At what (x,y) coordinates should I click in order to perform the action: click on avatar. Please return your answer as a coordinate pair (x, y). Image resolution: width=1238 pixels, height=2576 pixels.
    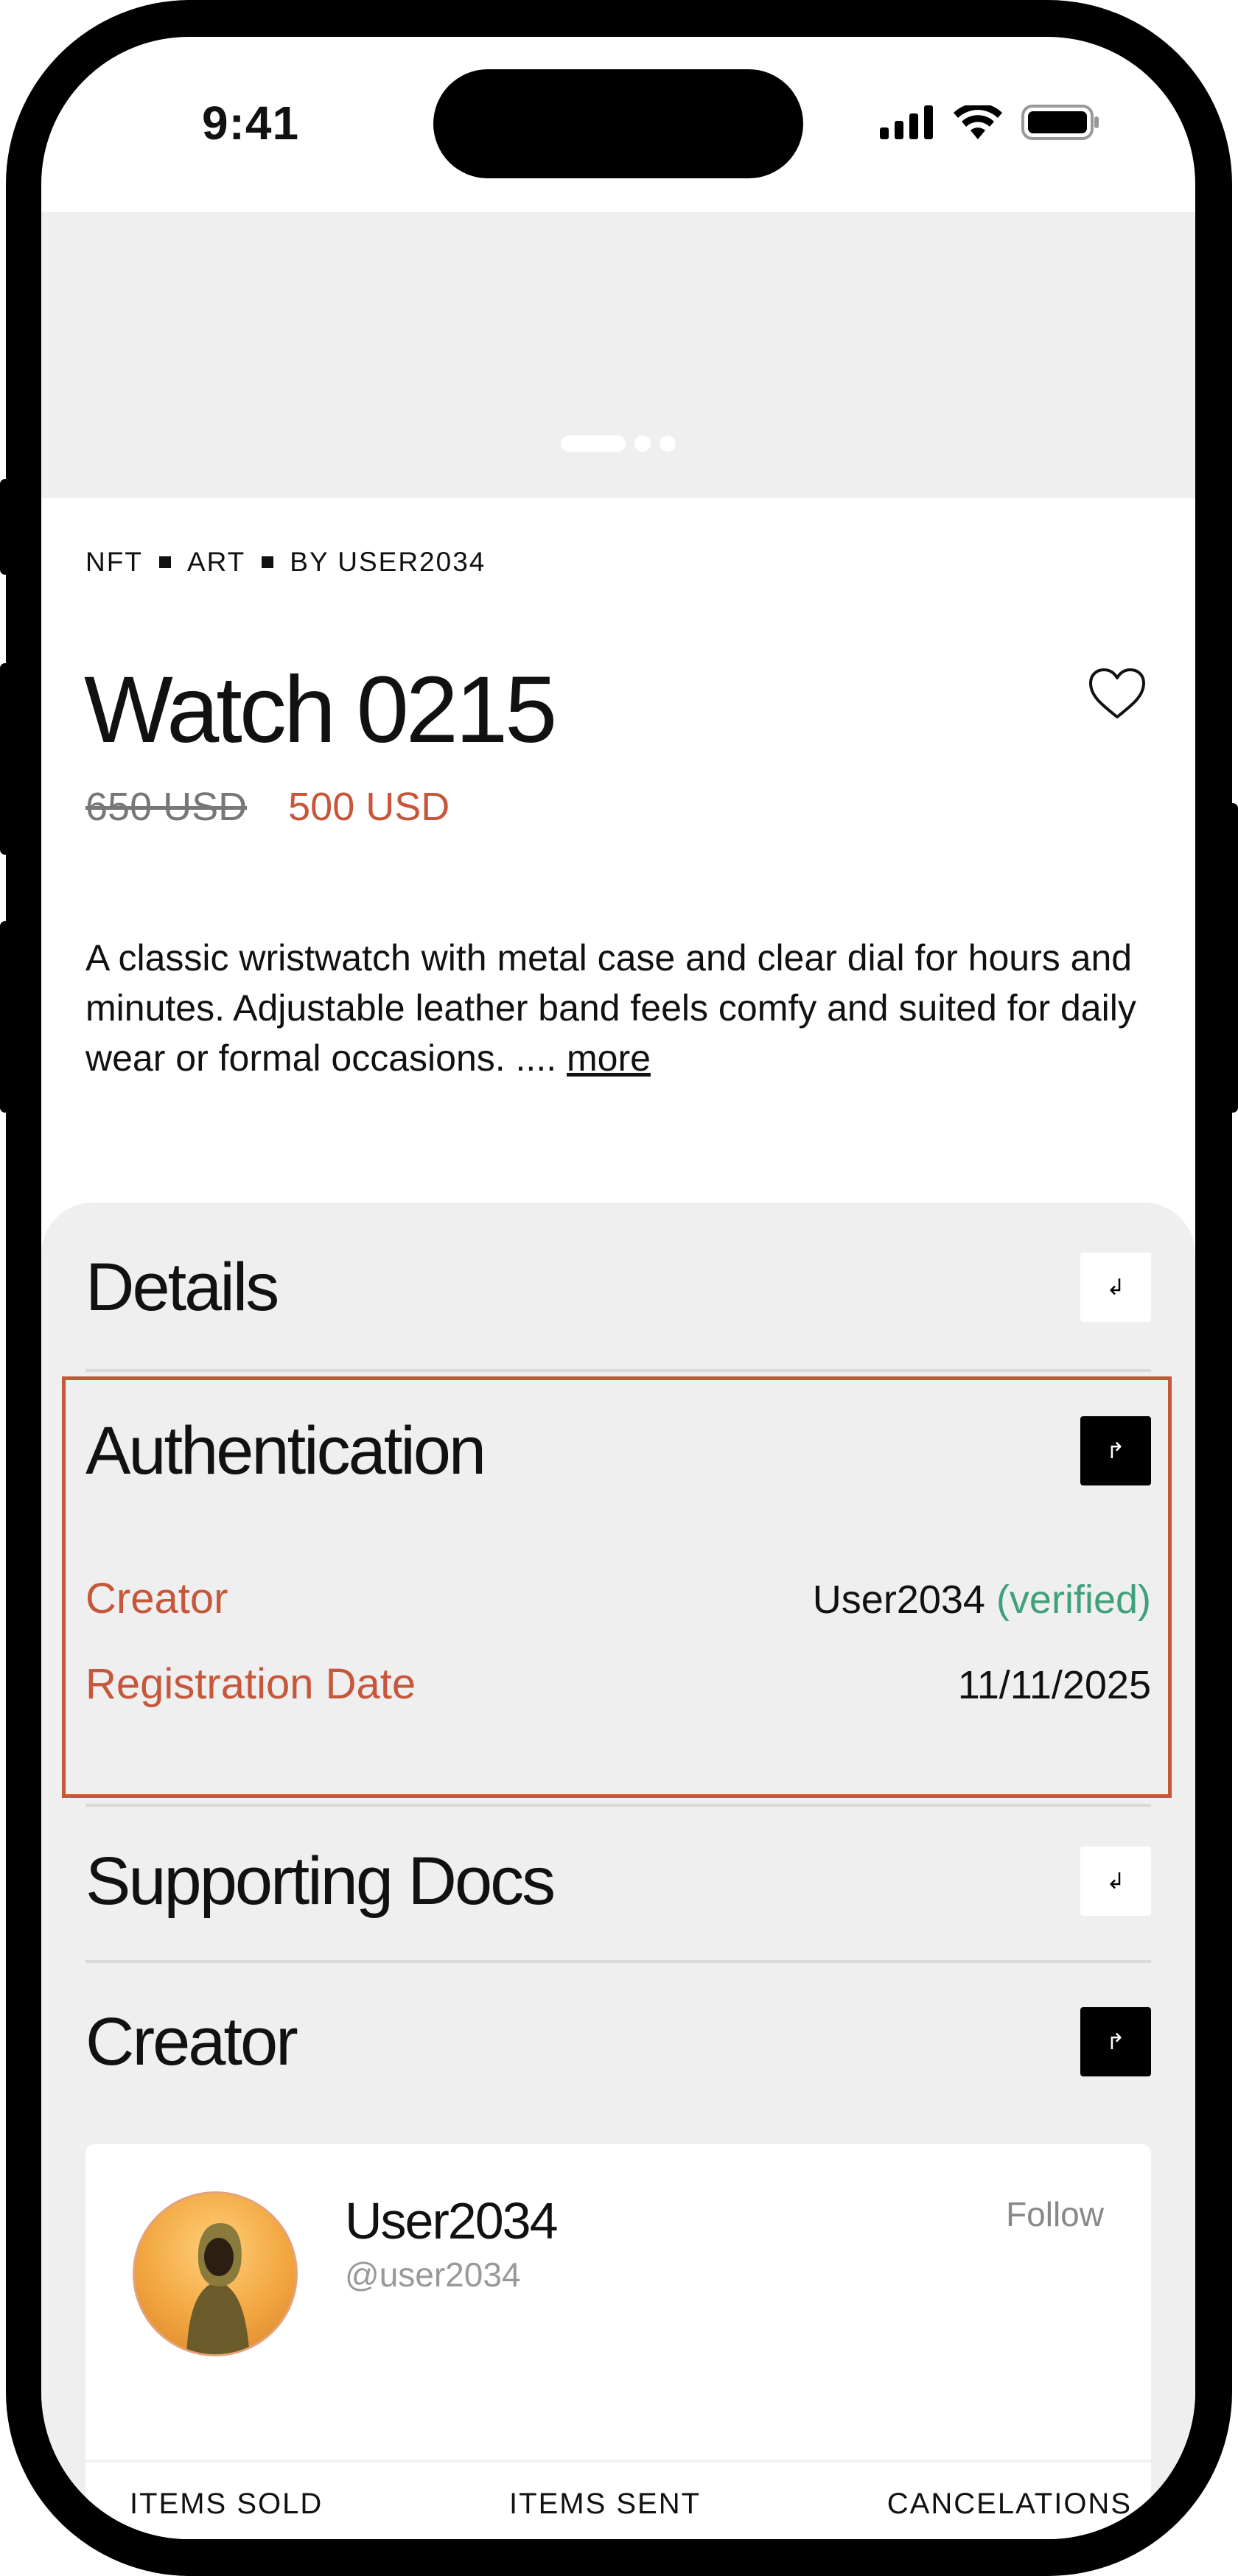
    Looking at the image, I should click on (215, 2273).